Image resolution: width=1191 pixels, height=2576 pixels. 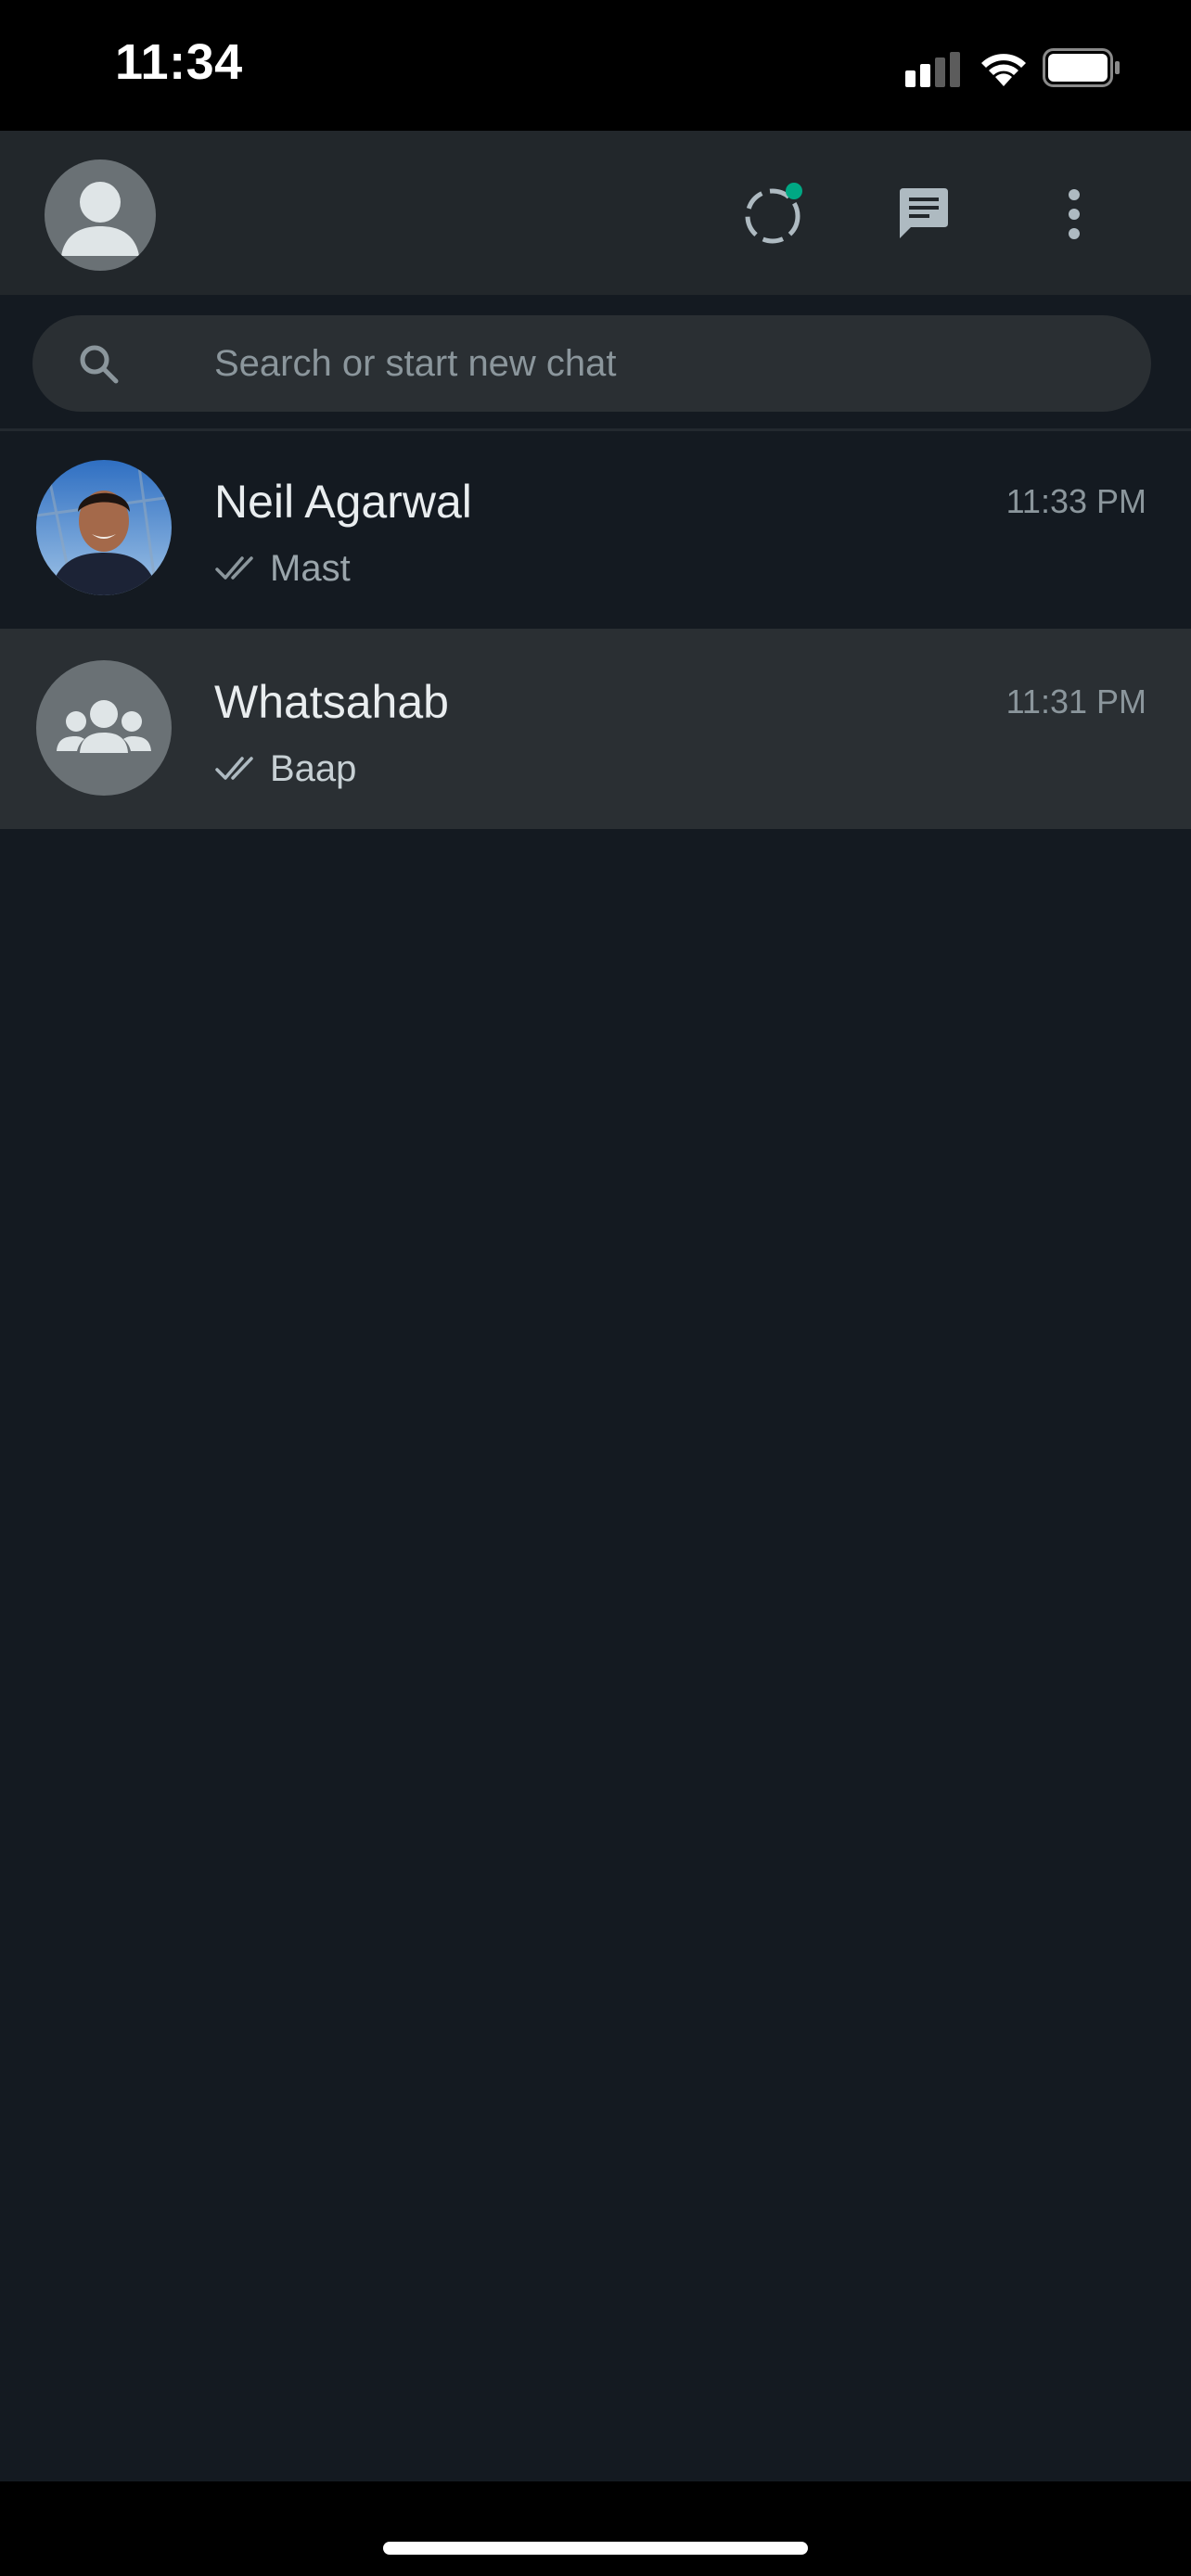 I want to click on group-avatar, so click(x=104, y=728).